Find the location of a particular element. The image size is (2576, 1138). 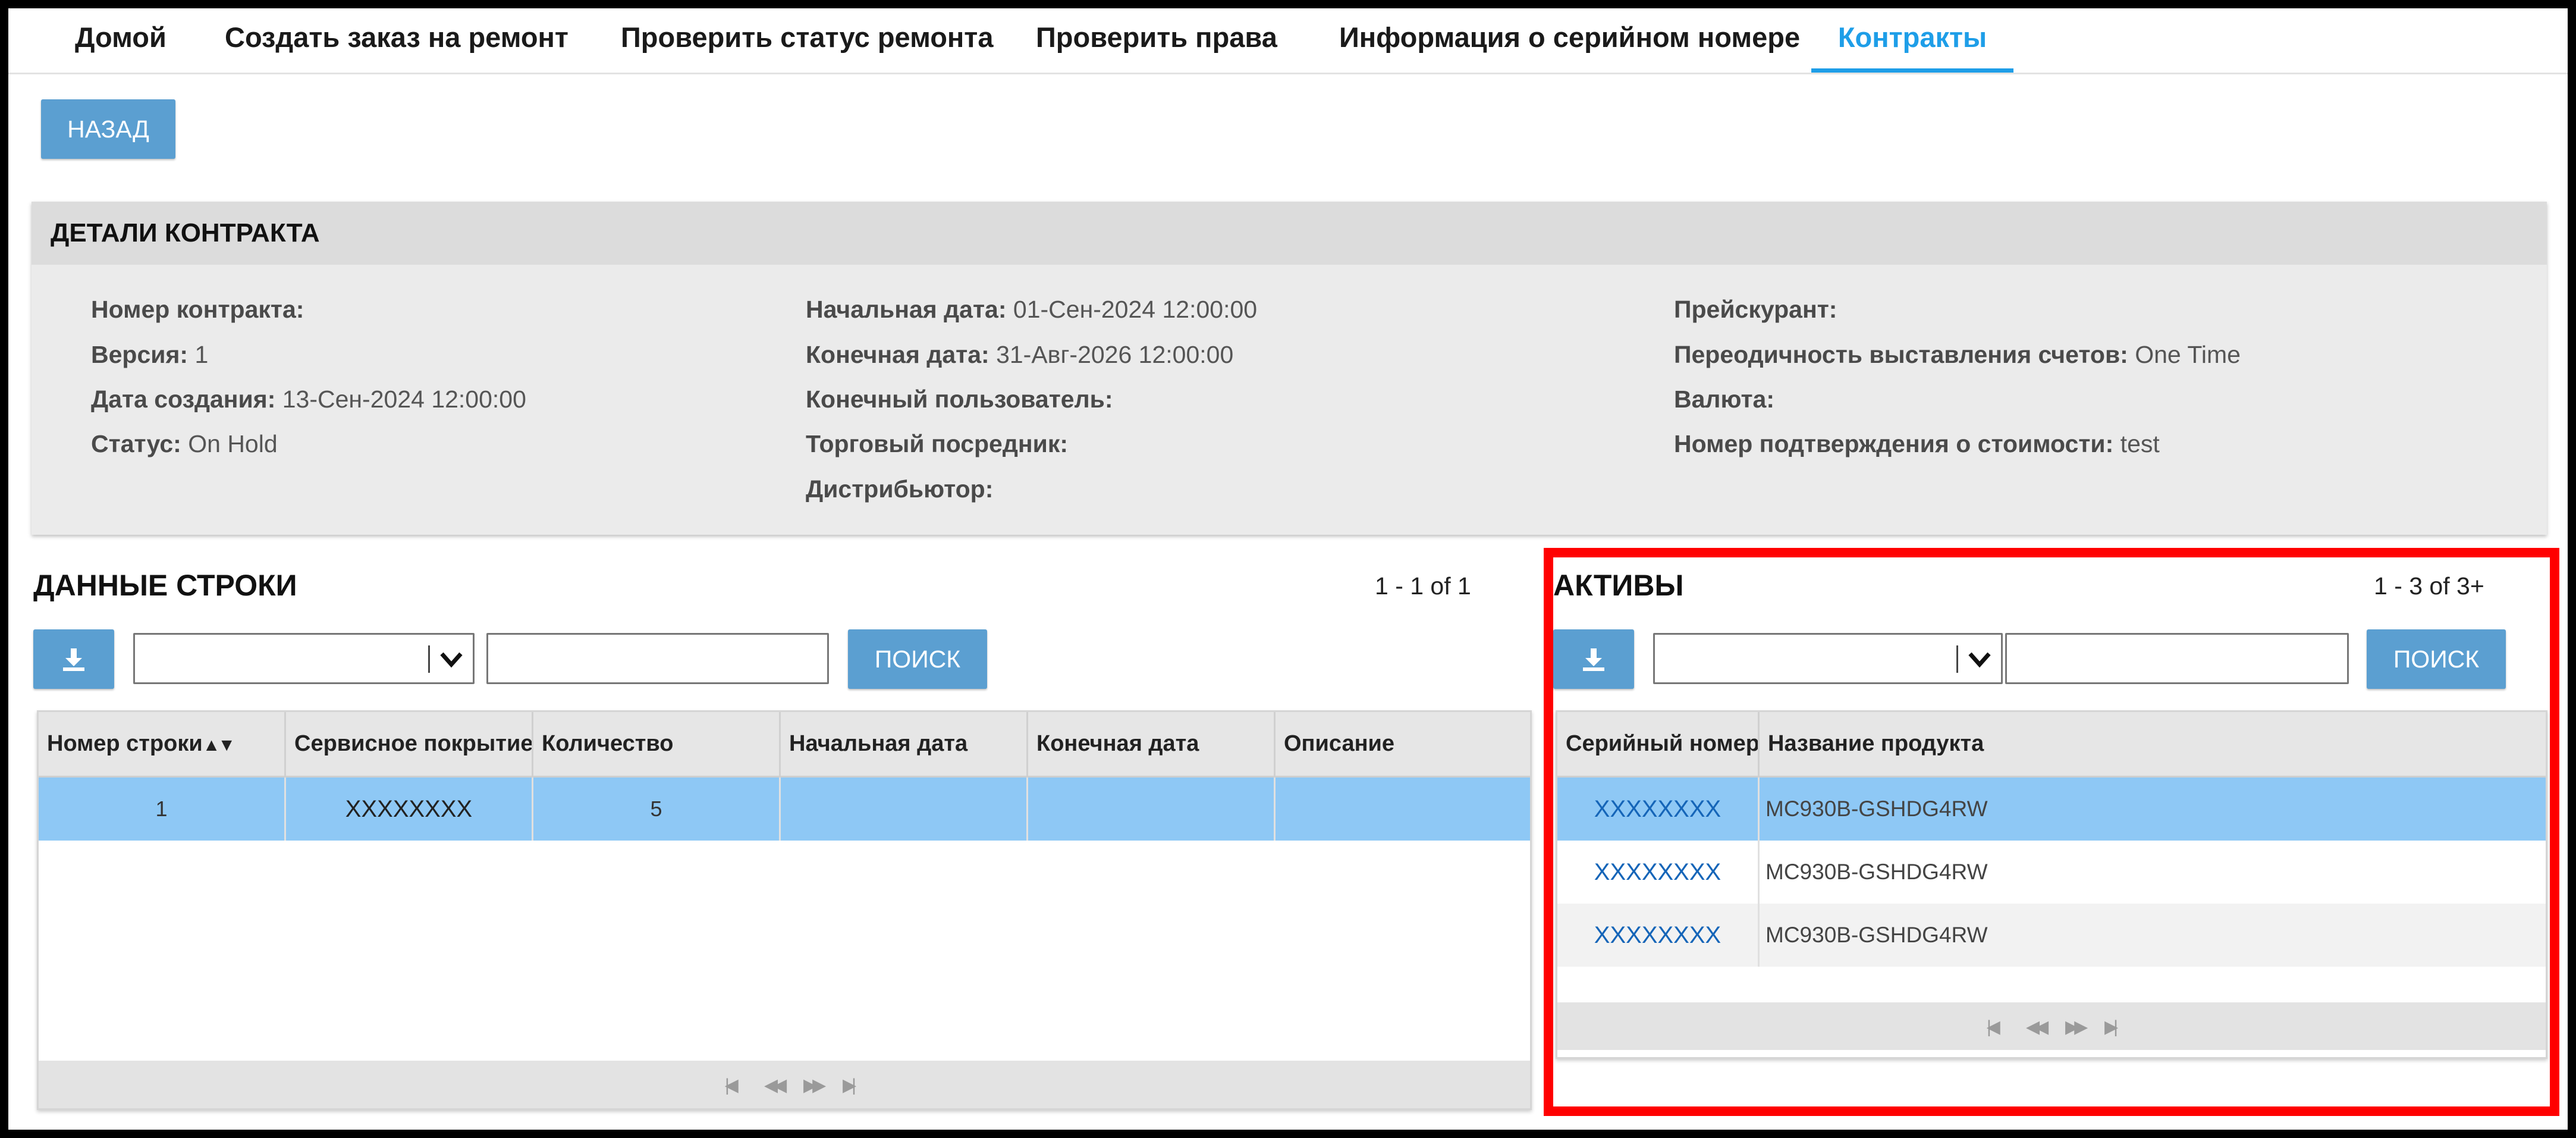

field-start-date: Начальная дата: 01-Сен-2024 12:00:00 is located at coordinates (1032, 309).